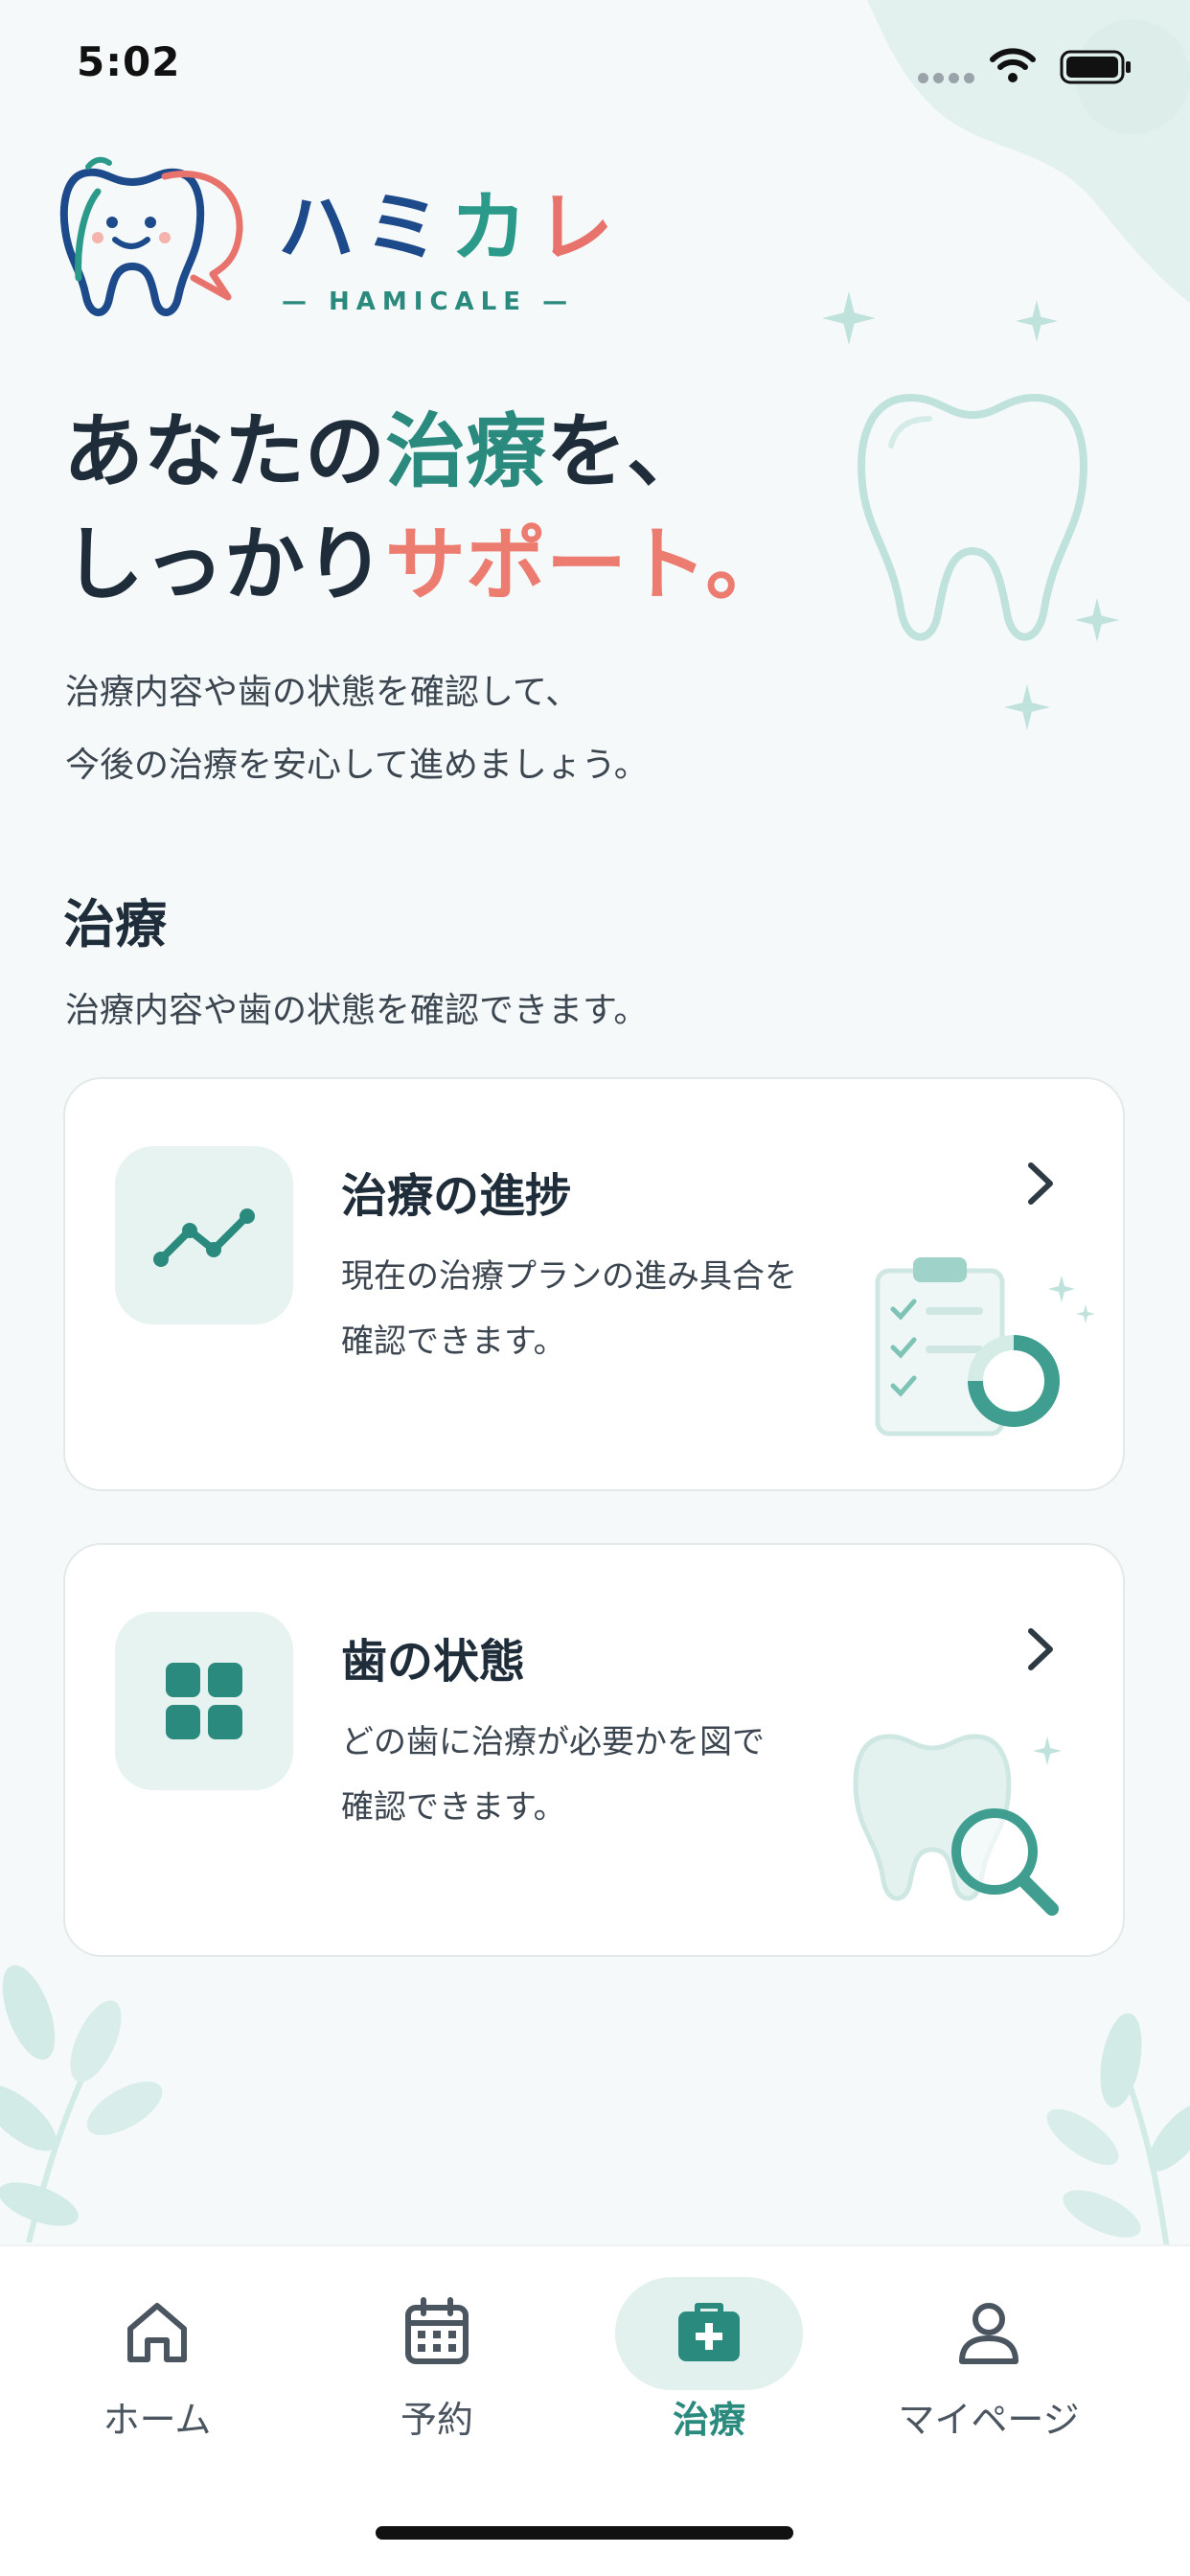 The image size is (1190, 2576). Describe the element at coordinates (958, 1825) in the screenshot. I see `tooth-magnifier-icon` at that location.